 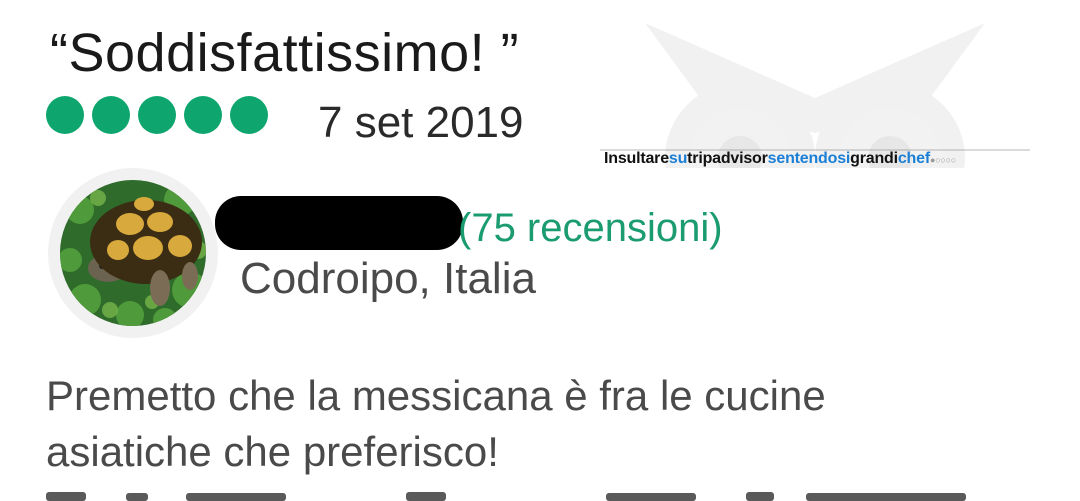 I want to click on watermark-word: chef, so click(x=913, y=158).